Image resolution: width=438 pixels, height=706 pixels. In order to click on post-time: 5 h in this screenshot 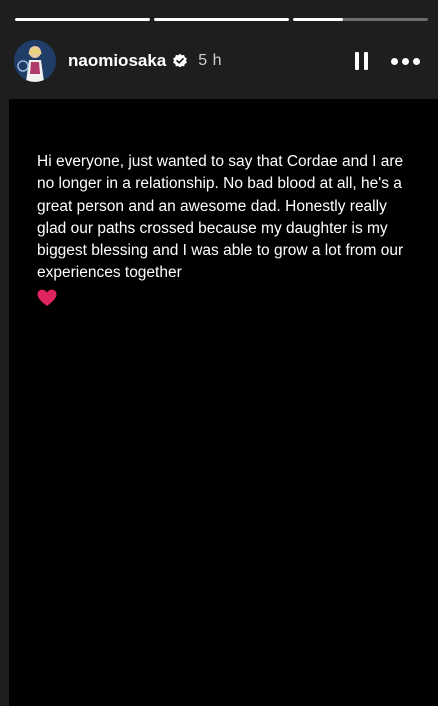, I will do `click(210, 60)`.